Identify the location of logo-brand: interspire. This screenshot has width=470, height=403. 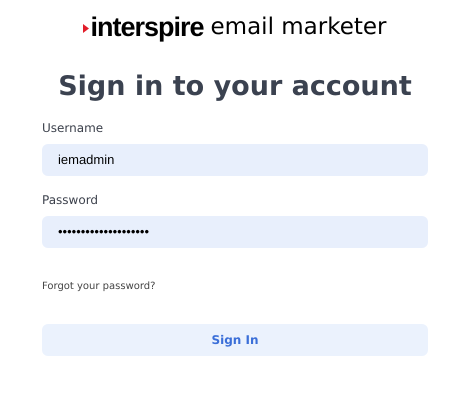
(147, 27).